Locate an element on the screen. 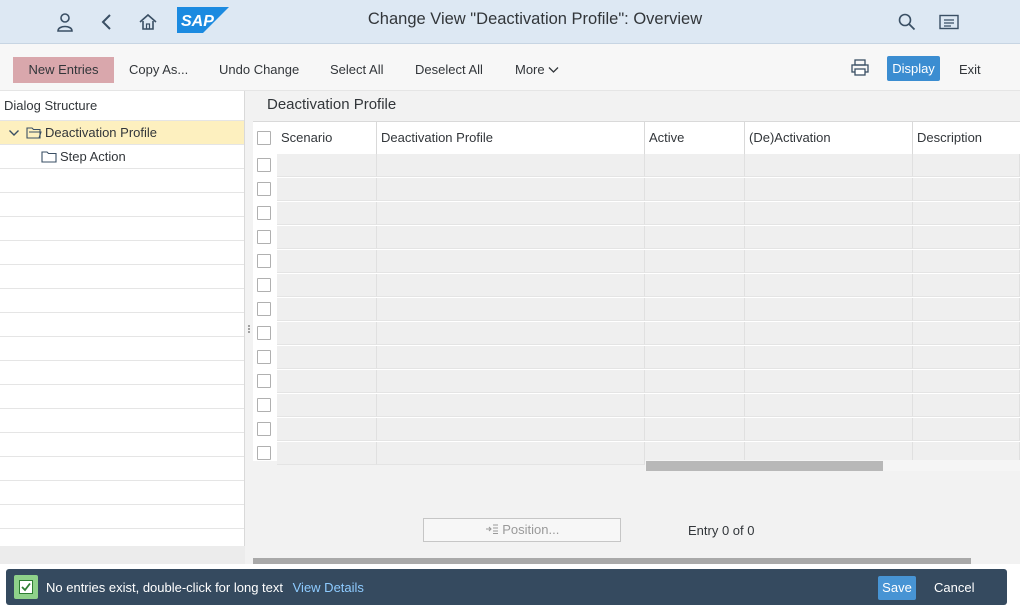  column-header-deactivation-profile: Deactivation Profile is located at coordinates (511, 138).